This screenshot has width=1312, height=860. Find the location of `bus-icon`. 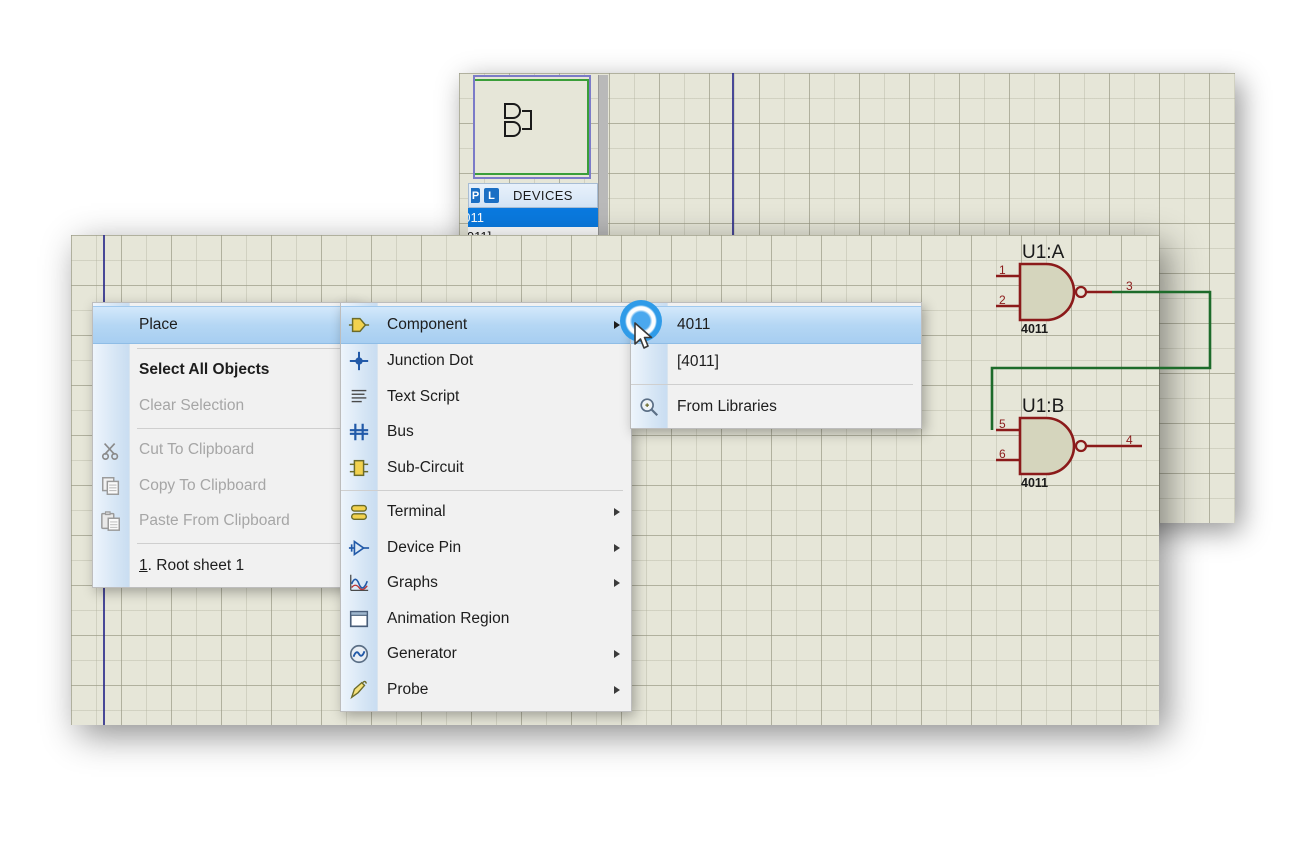

bus-icon is located at coordinates (359, 432).